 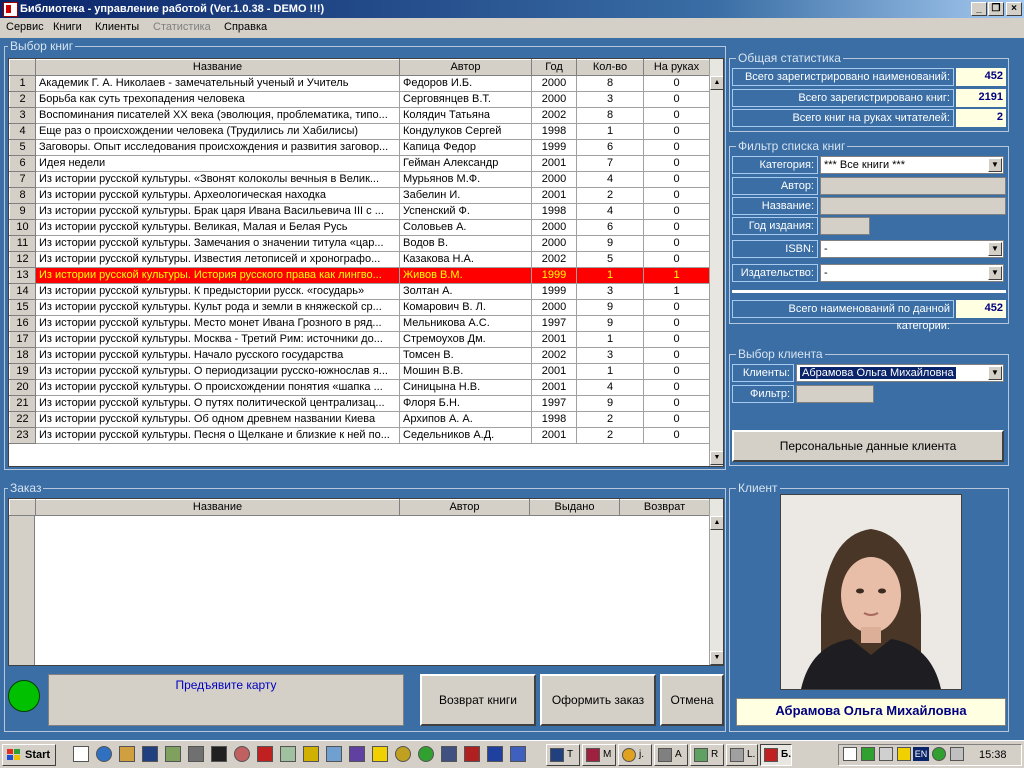 What do you see at coordinates (465, 195) in the screenshot?
I see `book-author-cell: Забелин И.` at bounding box center [465, 195].